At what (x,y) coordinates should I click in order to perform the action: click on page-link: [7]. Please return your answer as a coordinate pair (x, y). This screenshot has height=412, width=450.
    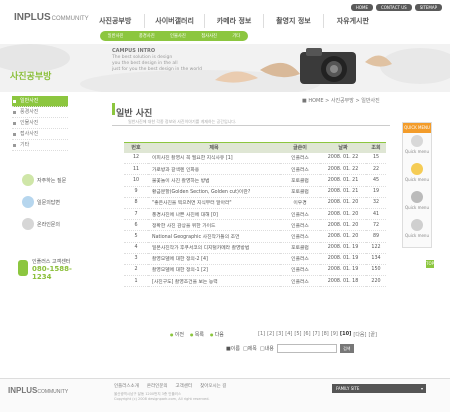
    Looking at the image, I should click on (316, 334).